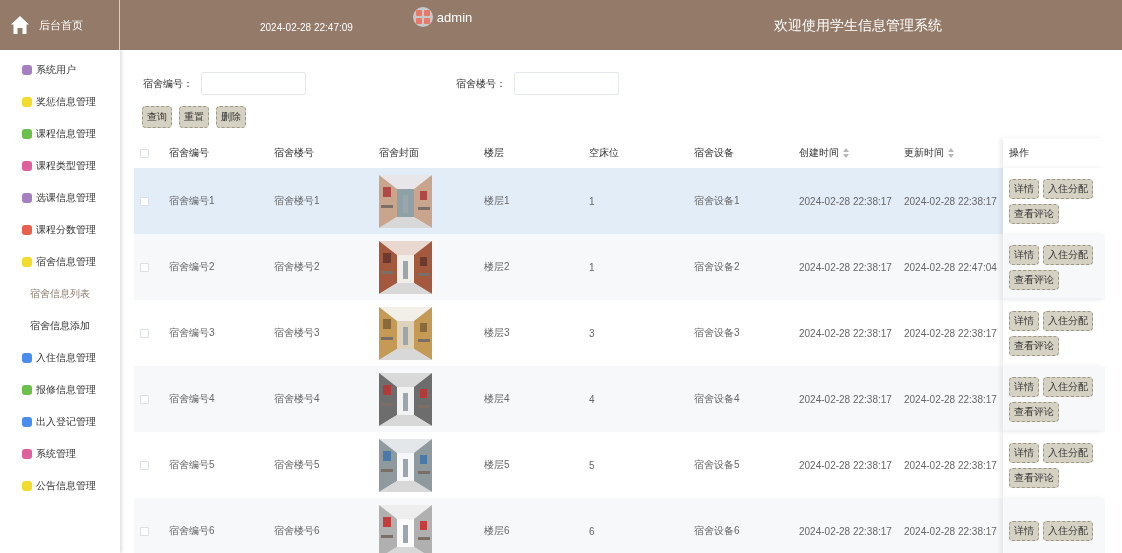  I want to click on column-header: 宿舍设备, so click(714, 153).